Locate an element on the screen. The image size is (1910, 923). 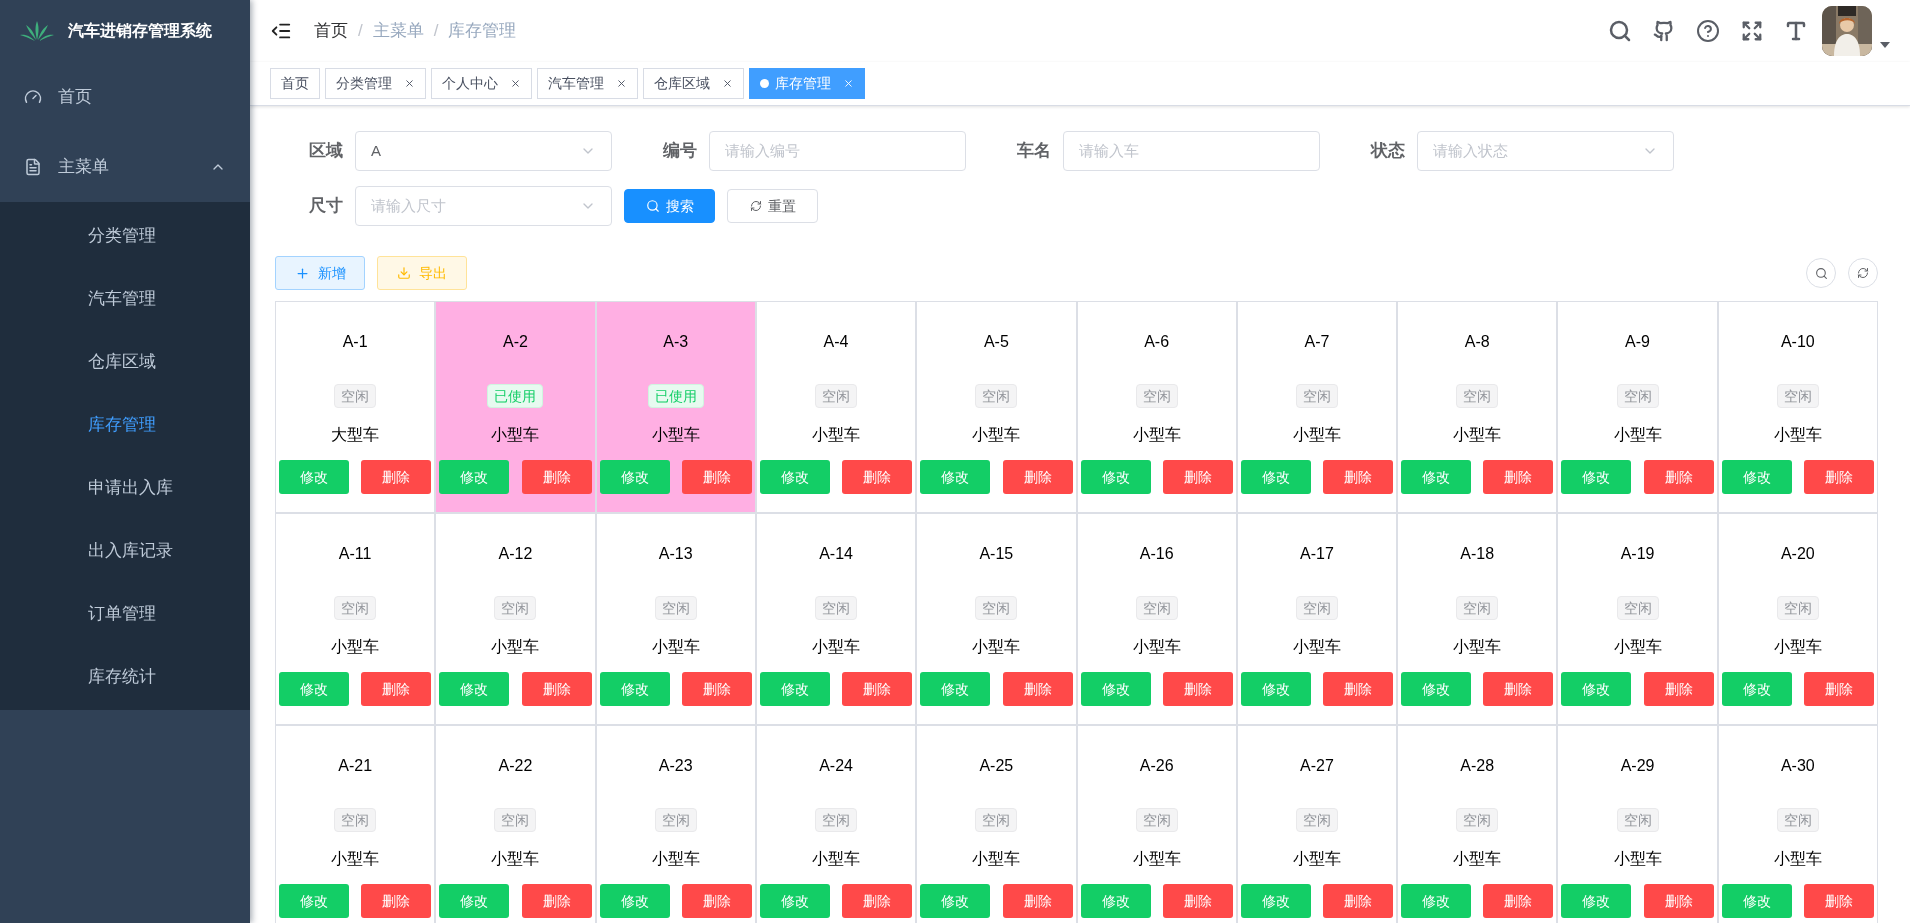
tab: 分类管理 is located at coordinates (375, 83).